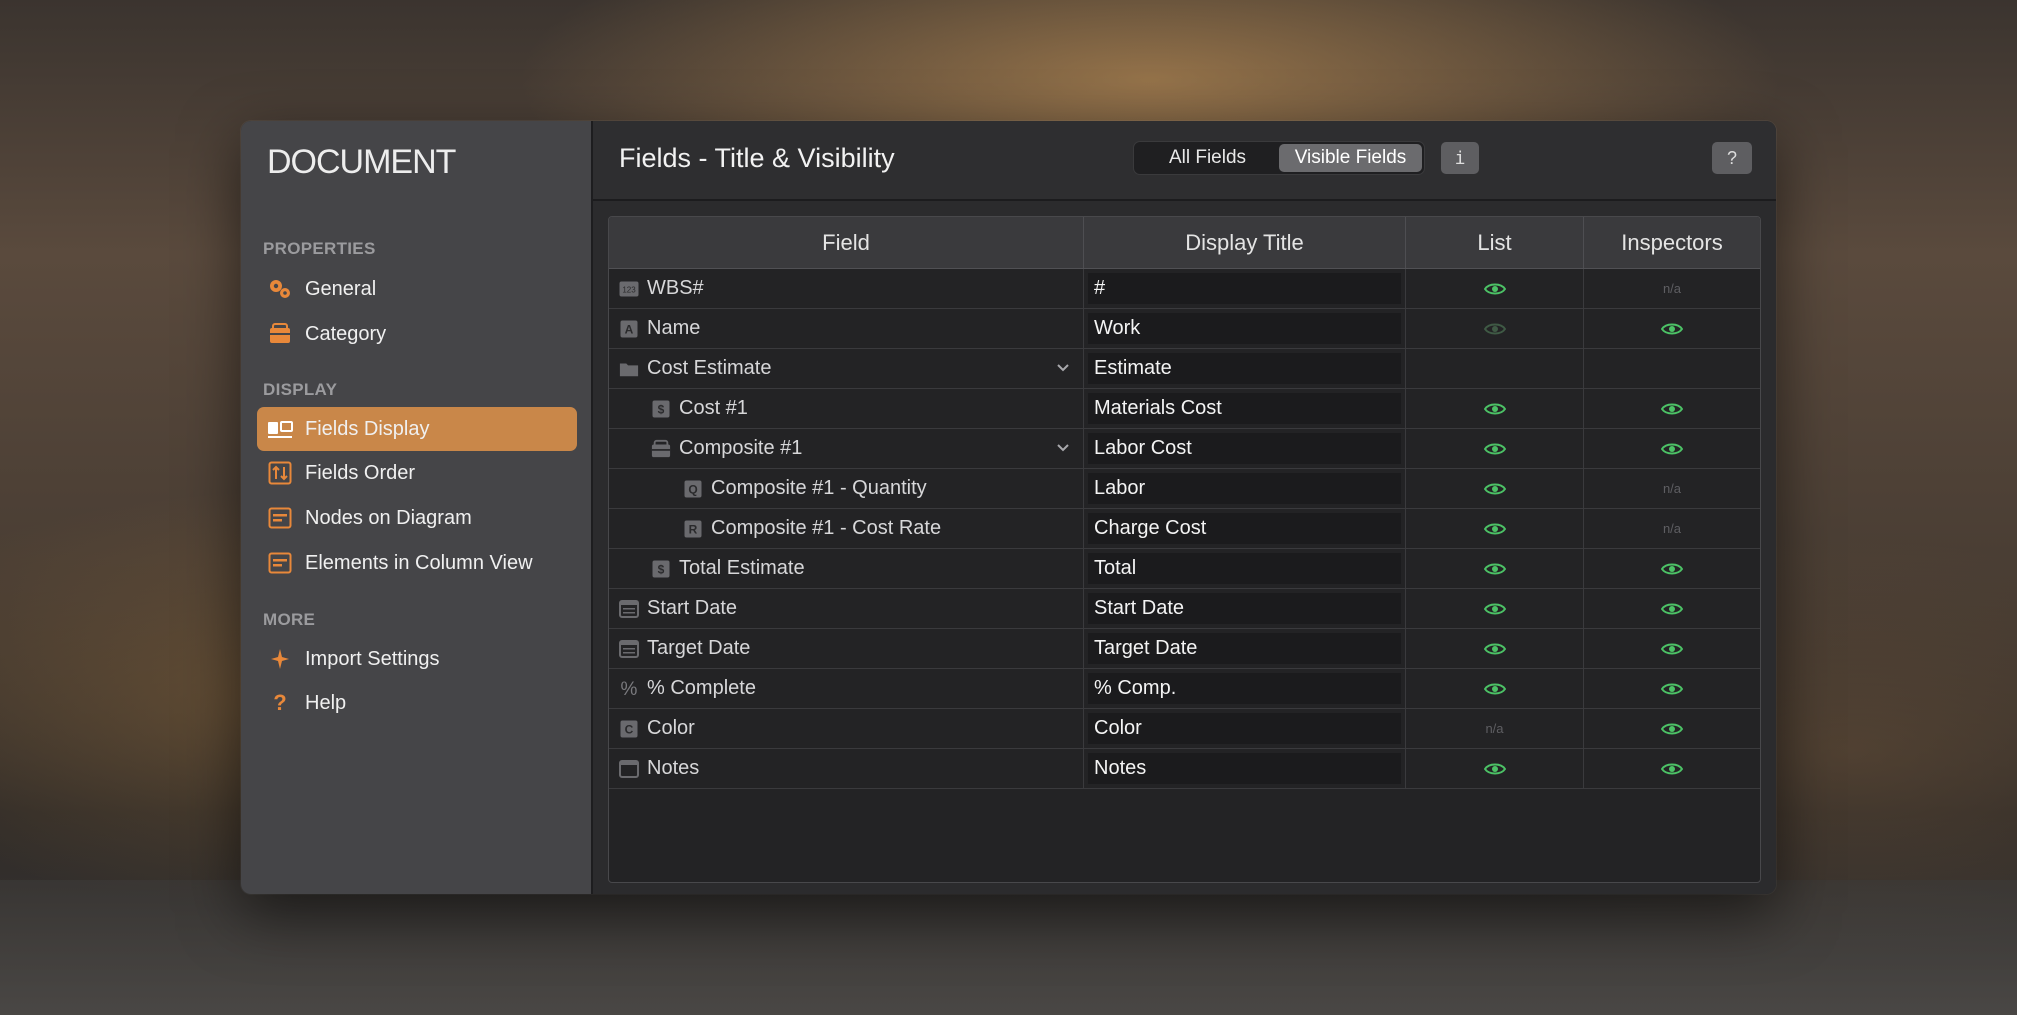 The image size is (2017, 1015). I want to click on sidebar-item-import-settings: Import Settings, so click(417, 659).